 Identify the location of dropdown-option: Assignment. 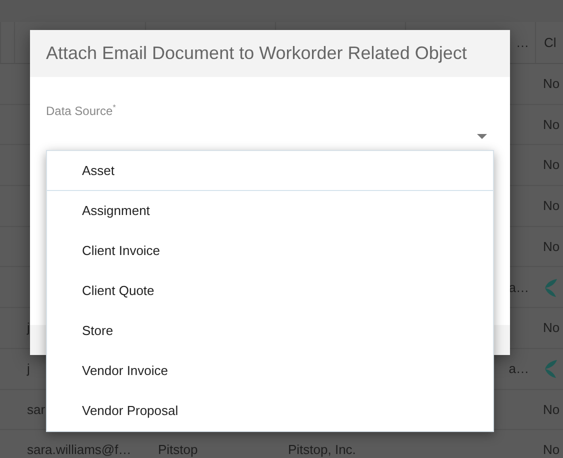
(270, 211).